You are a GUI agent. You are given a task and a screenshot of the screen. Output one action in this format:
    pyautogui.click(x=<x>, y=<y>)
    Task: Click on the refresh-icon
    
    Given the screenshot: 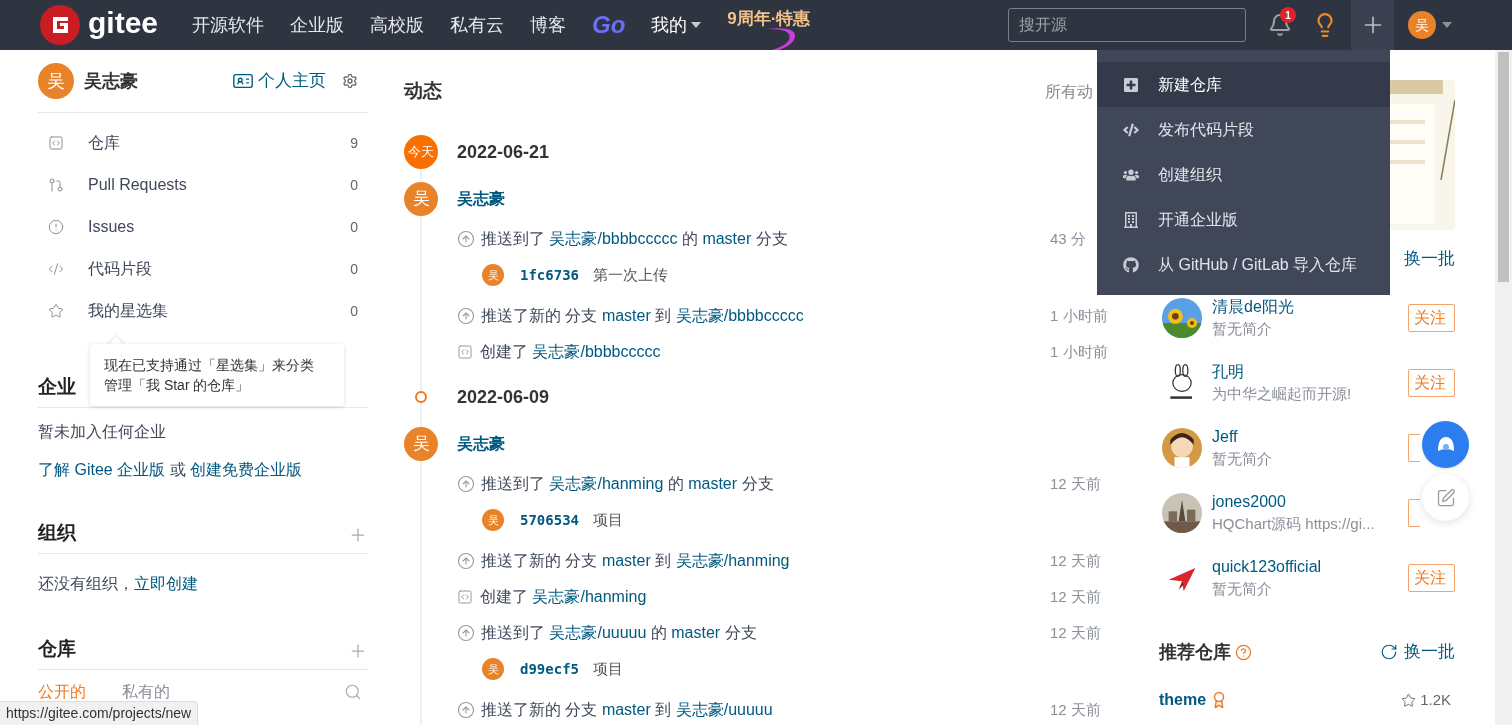 What is the action you would take?
    pyautogui.click(x=1389, y=652)
    